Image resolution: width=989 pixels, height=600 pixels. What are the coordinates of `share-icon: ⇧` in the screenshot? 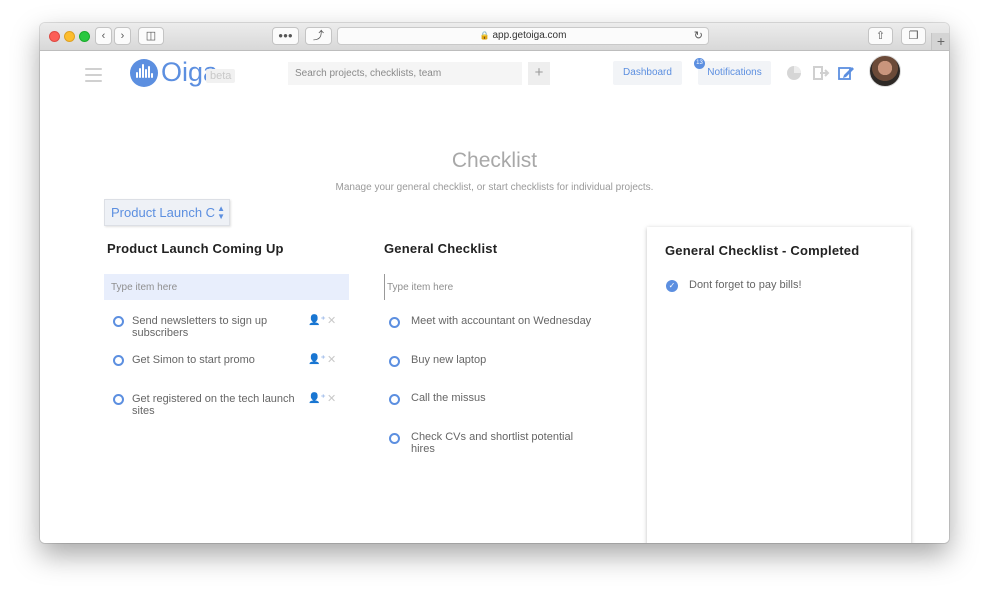 It's located at (880, 36).